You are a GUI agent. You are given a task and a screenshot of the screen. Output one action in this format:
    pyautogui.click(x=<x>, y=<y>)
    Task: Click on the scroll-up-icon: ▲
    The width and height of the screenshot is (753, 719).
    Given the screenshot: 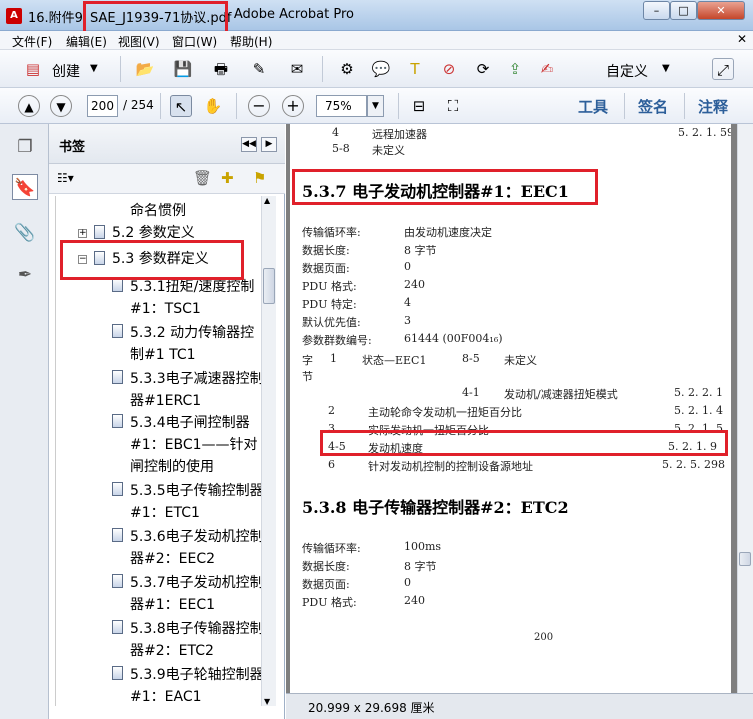 What is the action you would take?
    pyautogui.click(x=267, y=200)
    